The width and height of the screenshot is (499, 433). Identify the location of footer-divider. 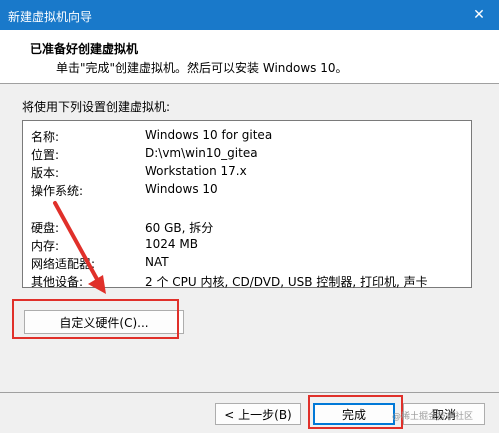
(249, 392).